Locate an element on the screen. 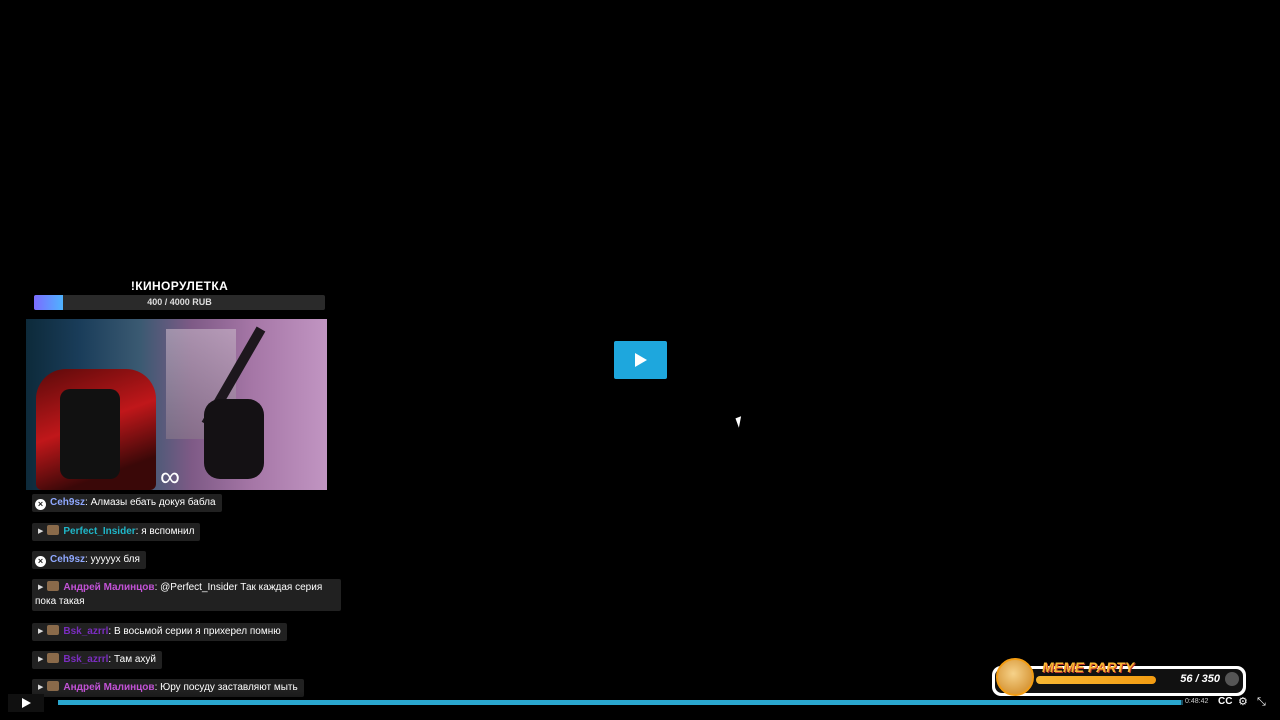 The image size is (1280, 720). goal-title: !КИНОРУЛЕТКА is located at coordinates (179, 286).